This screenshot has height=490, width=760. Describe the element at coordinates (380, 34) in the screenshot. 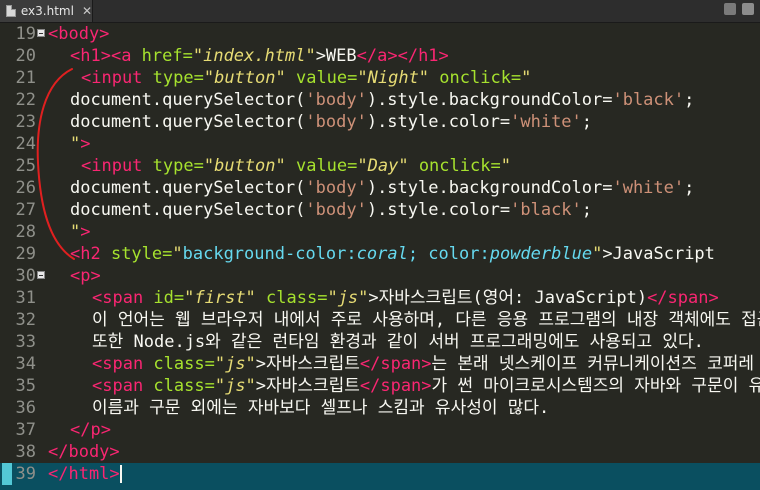

I see `code-line: 19 <body>` at that location.